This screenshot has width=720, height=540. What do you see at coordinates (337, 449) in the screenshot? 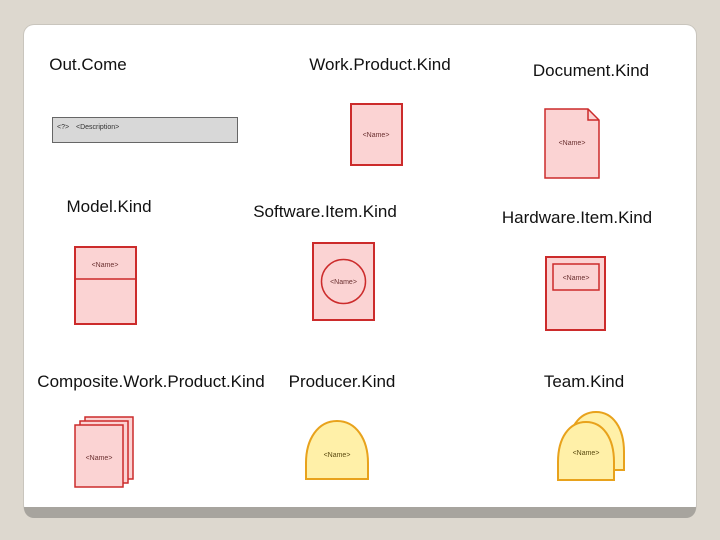
I see `producer-kind-symbol: <Name>` at bounding box center [337, 449].